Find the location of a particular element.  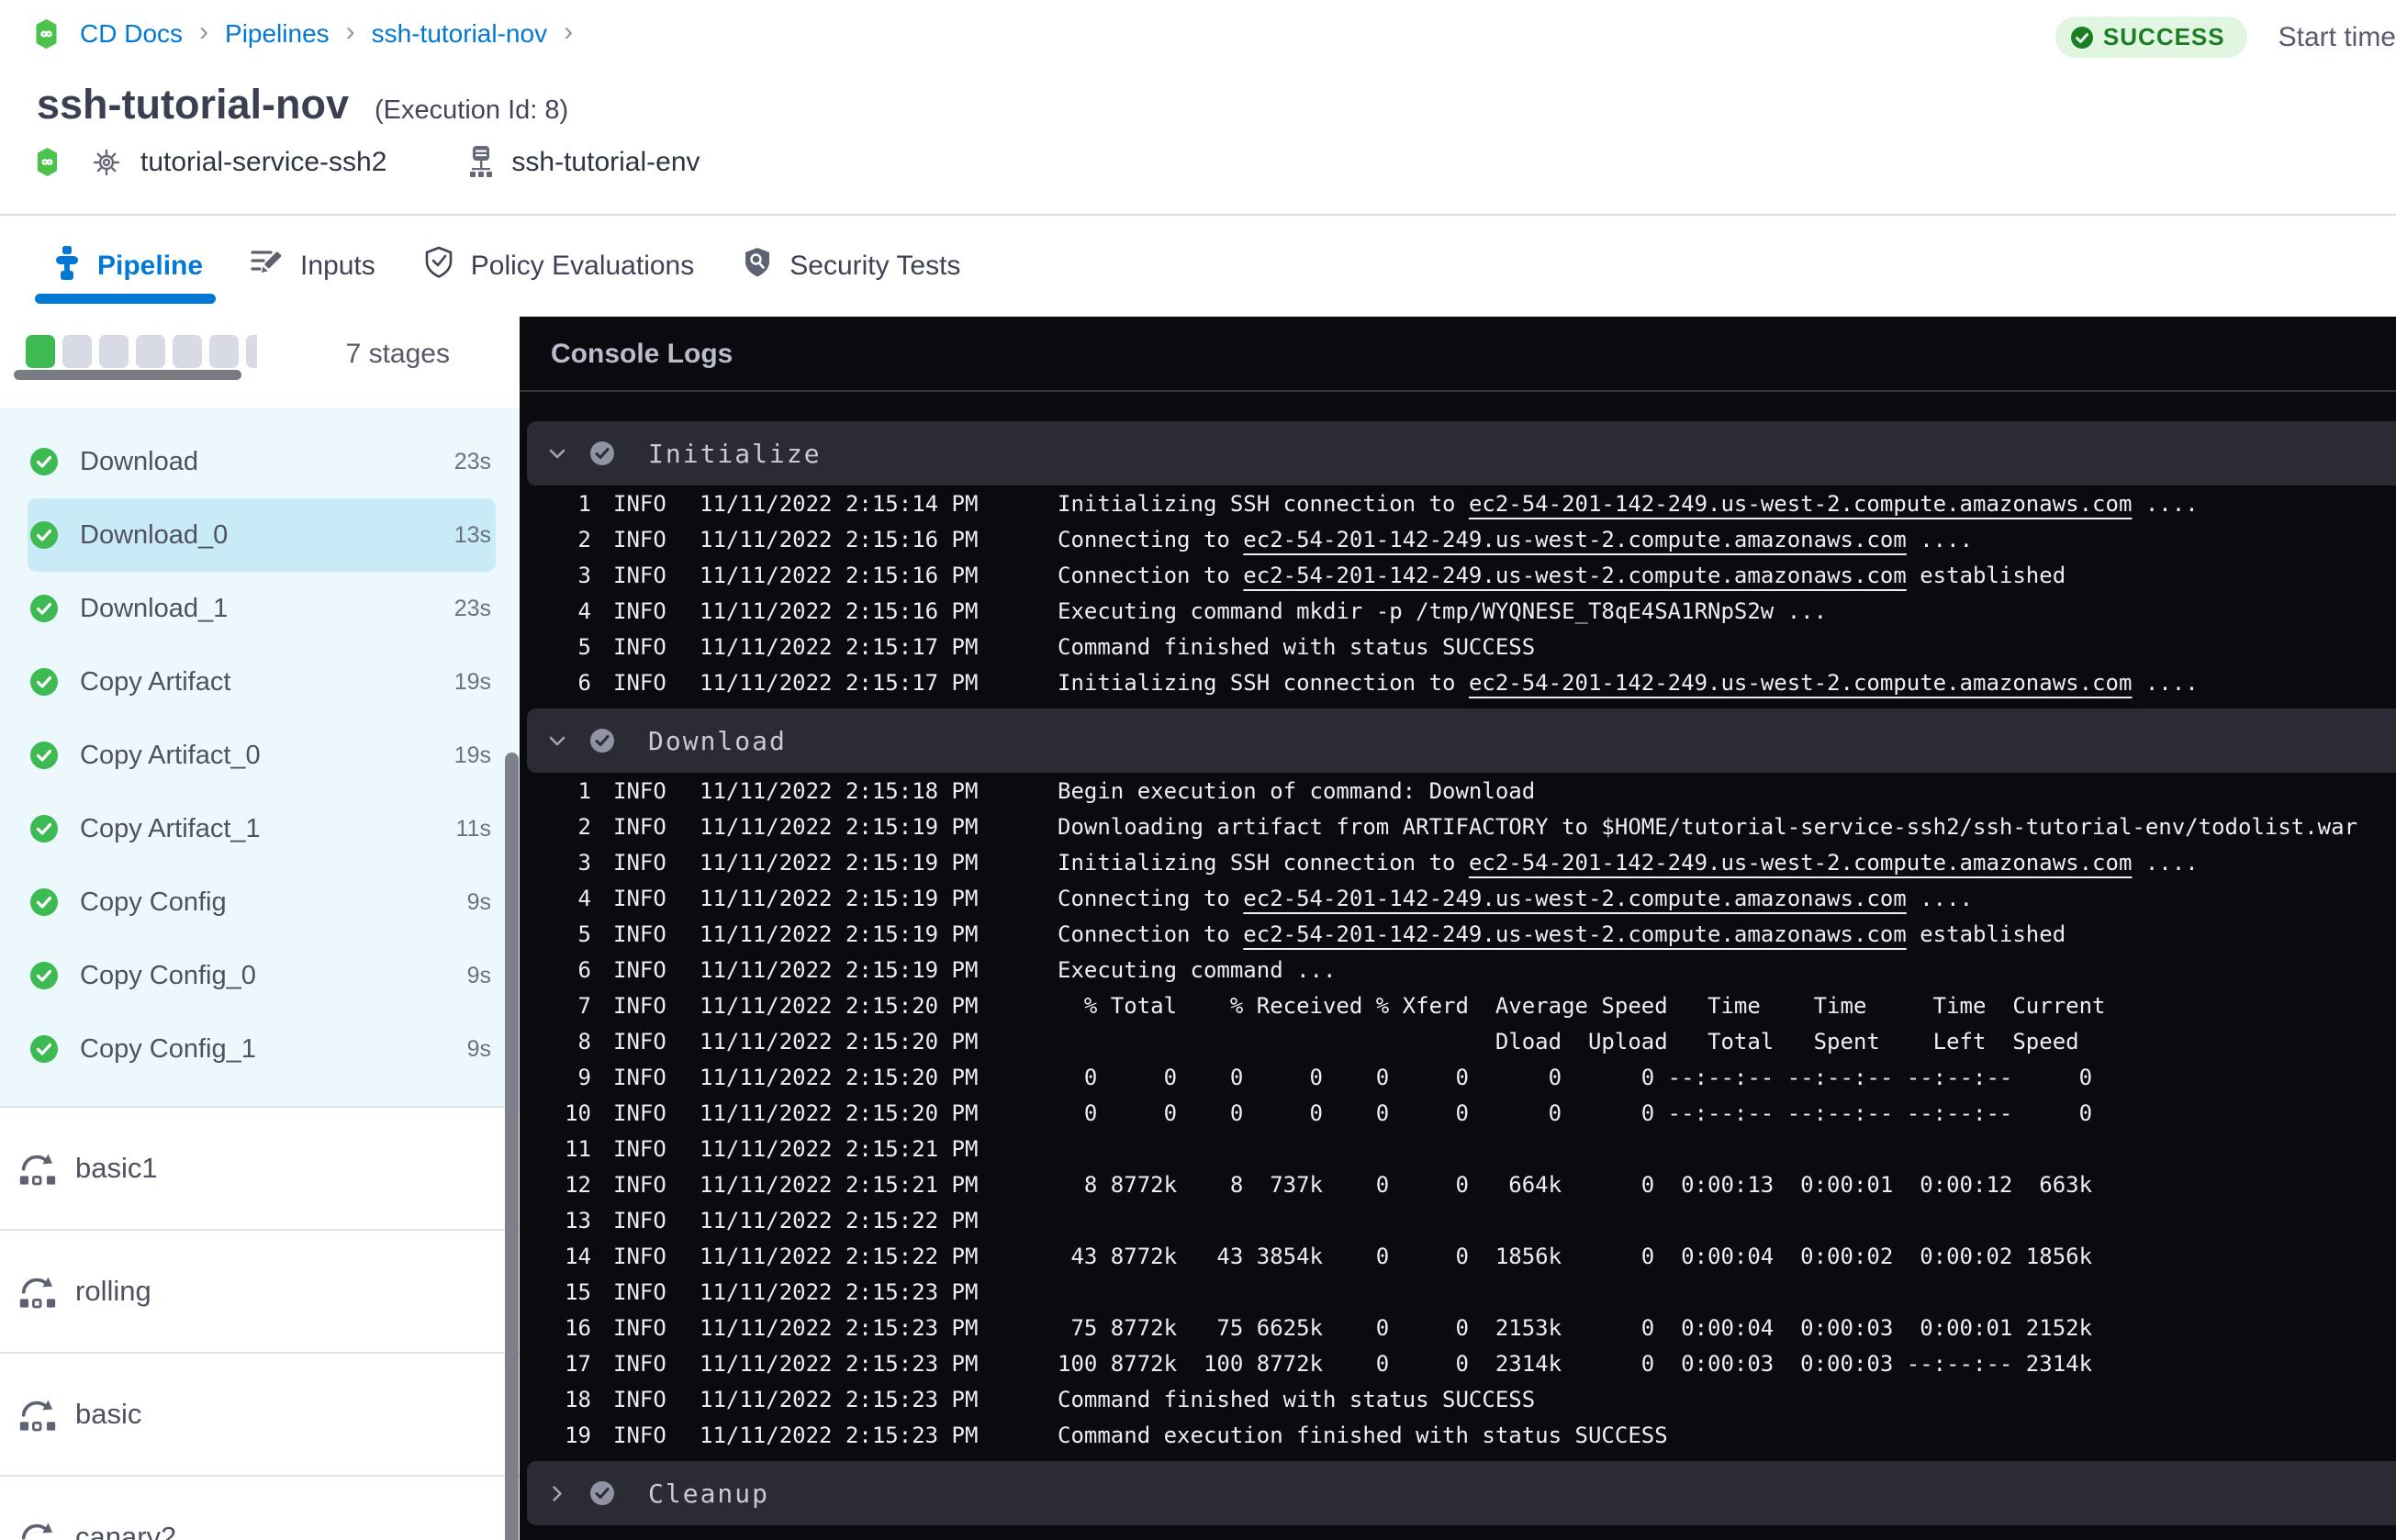

chevron-right-icon: › is located at coordinates (204, 32).